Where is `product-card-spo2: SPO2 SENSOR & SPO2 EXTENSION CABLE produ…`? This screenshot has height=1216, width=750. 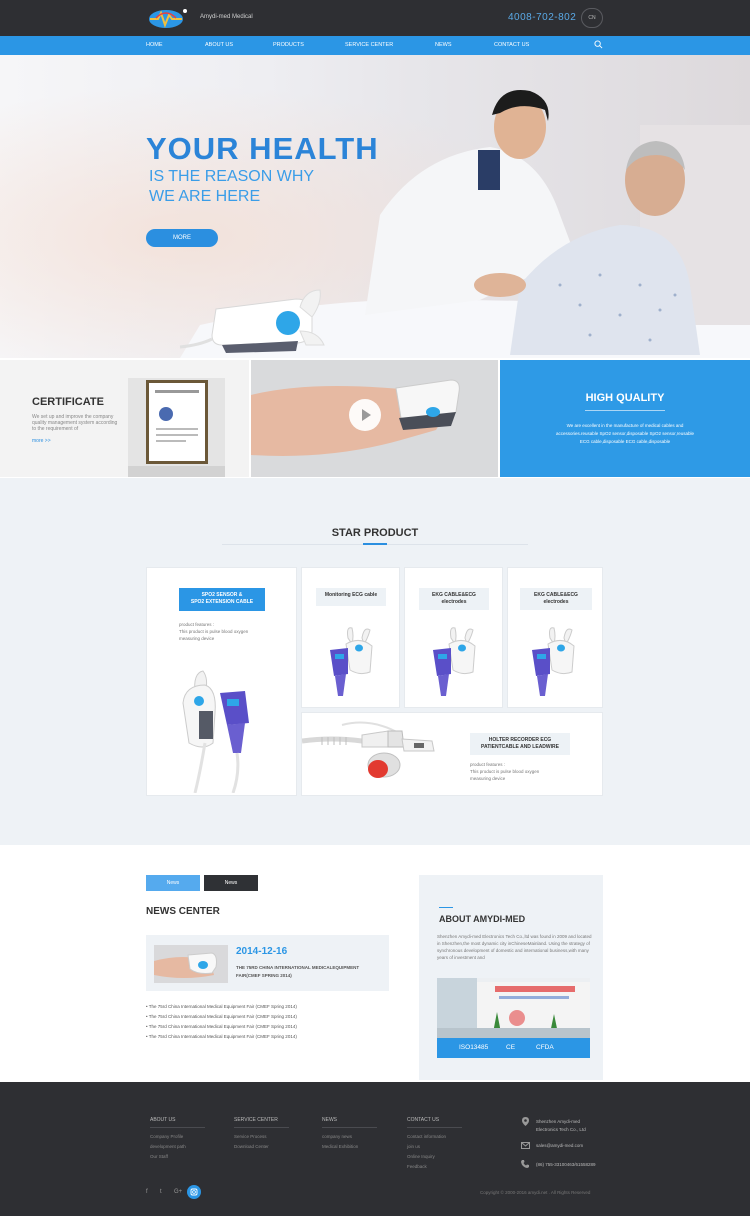
product-card-spo2: SPO2 SENSOR & SPO2 EXTENSION CABLE produ… is located at coordinates (221, 681).